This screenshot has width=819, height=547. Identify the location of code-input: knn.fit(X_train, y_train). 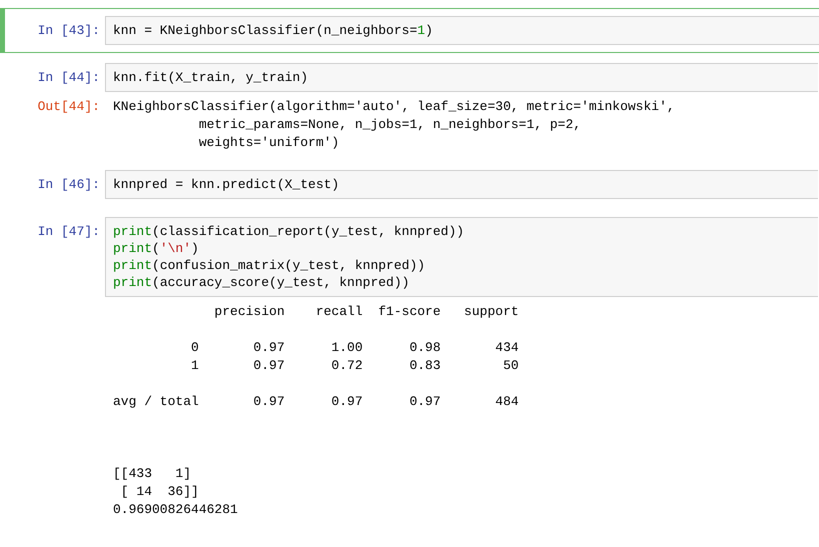
(461, 77).